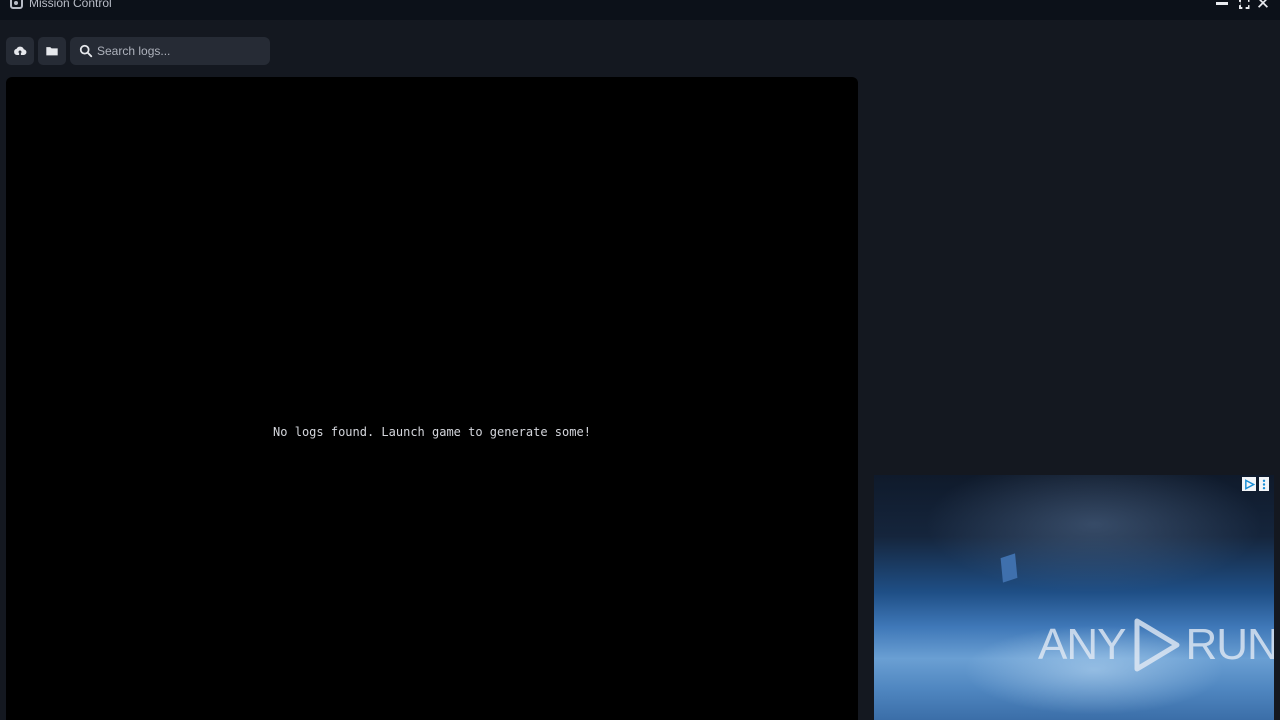  What do you see at coordinates (1082, 644) in the screenshot?
I see `watermark-left-text: ANY` at bounding box center [1082, 644].